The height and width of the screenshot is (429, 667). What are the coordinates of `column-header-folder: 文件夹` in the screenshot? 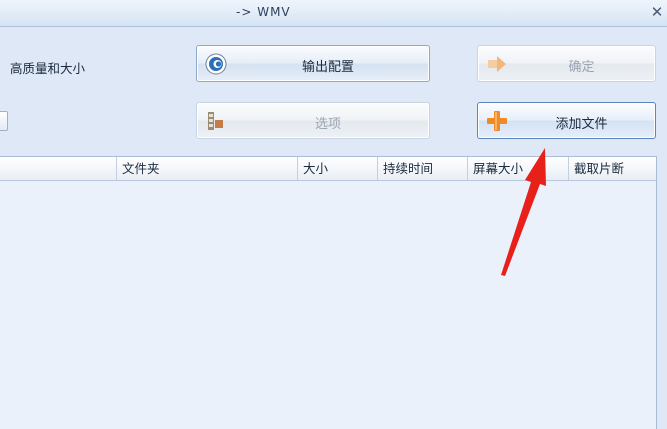 It's located at (206, 168).